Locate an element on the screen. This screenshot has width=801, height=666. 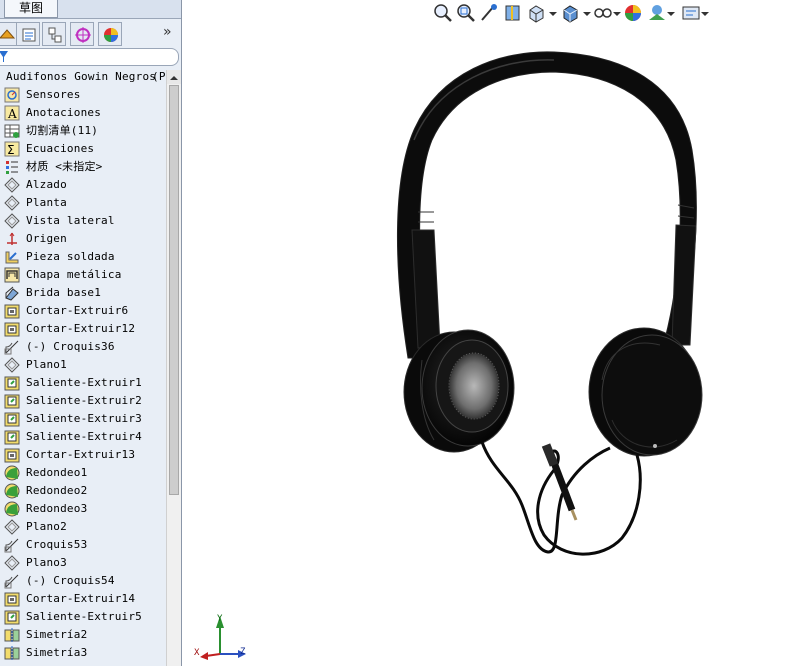
tree-item: Pieza soldada is located at coordinates (83, 257).